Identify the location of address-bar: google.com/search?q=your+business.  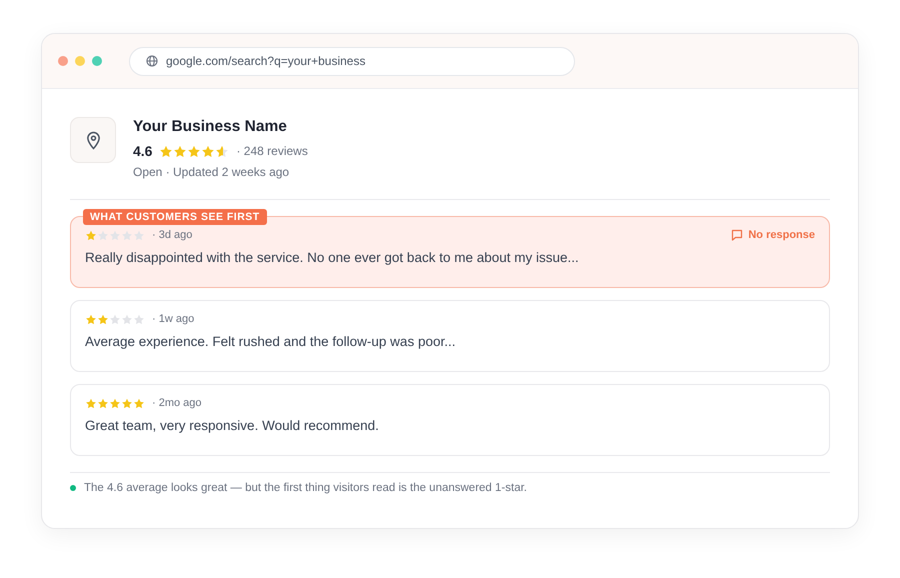
(352, 61).